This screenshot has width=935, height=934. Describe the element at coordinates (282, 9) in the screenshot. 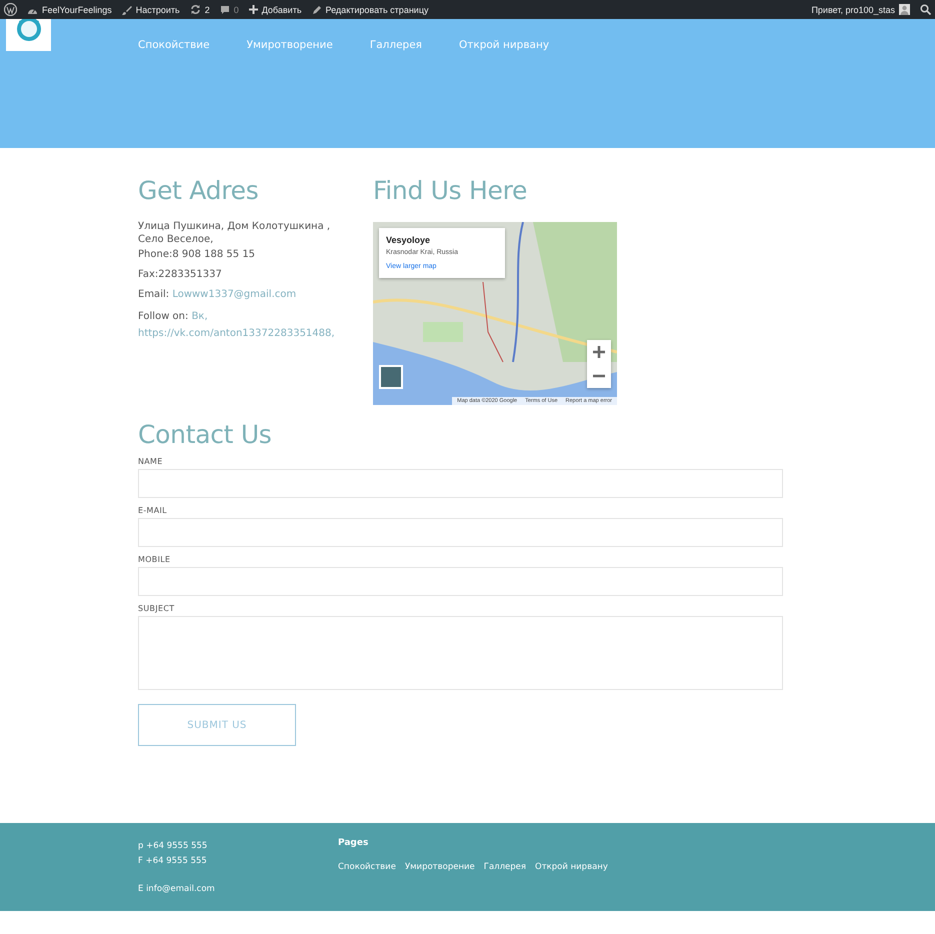

I see `add-new-link: Добавить` at that location.